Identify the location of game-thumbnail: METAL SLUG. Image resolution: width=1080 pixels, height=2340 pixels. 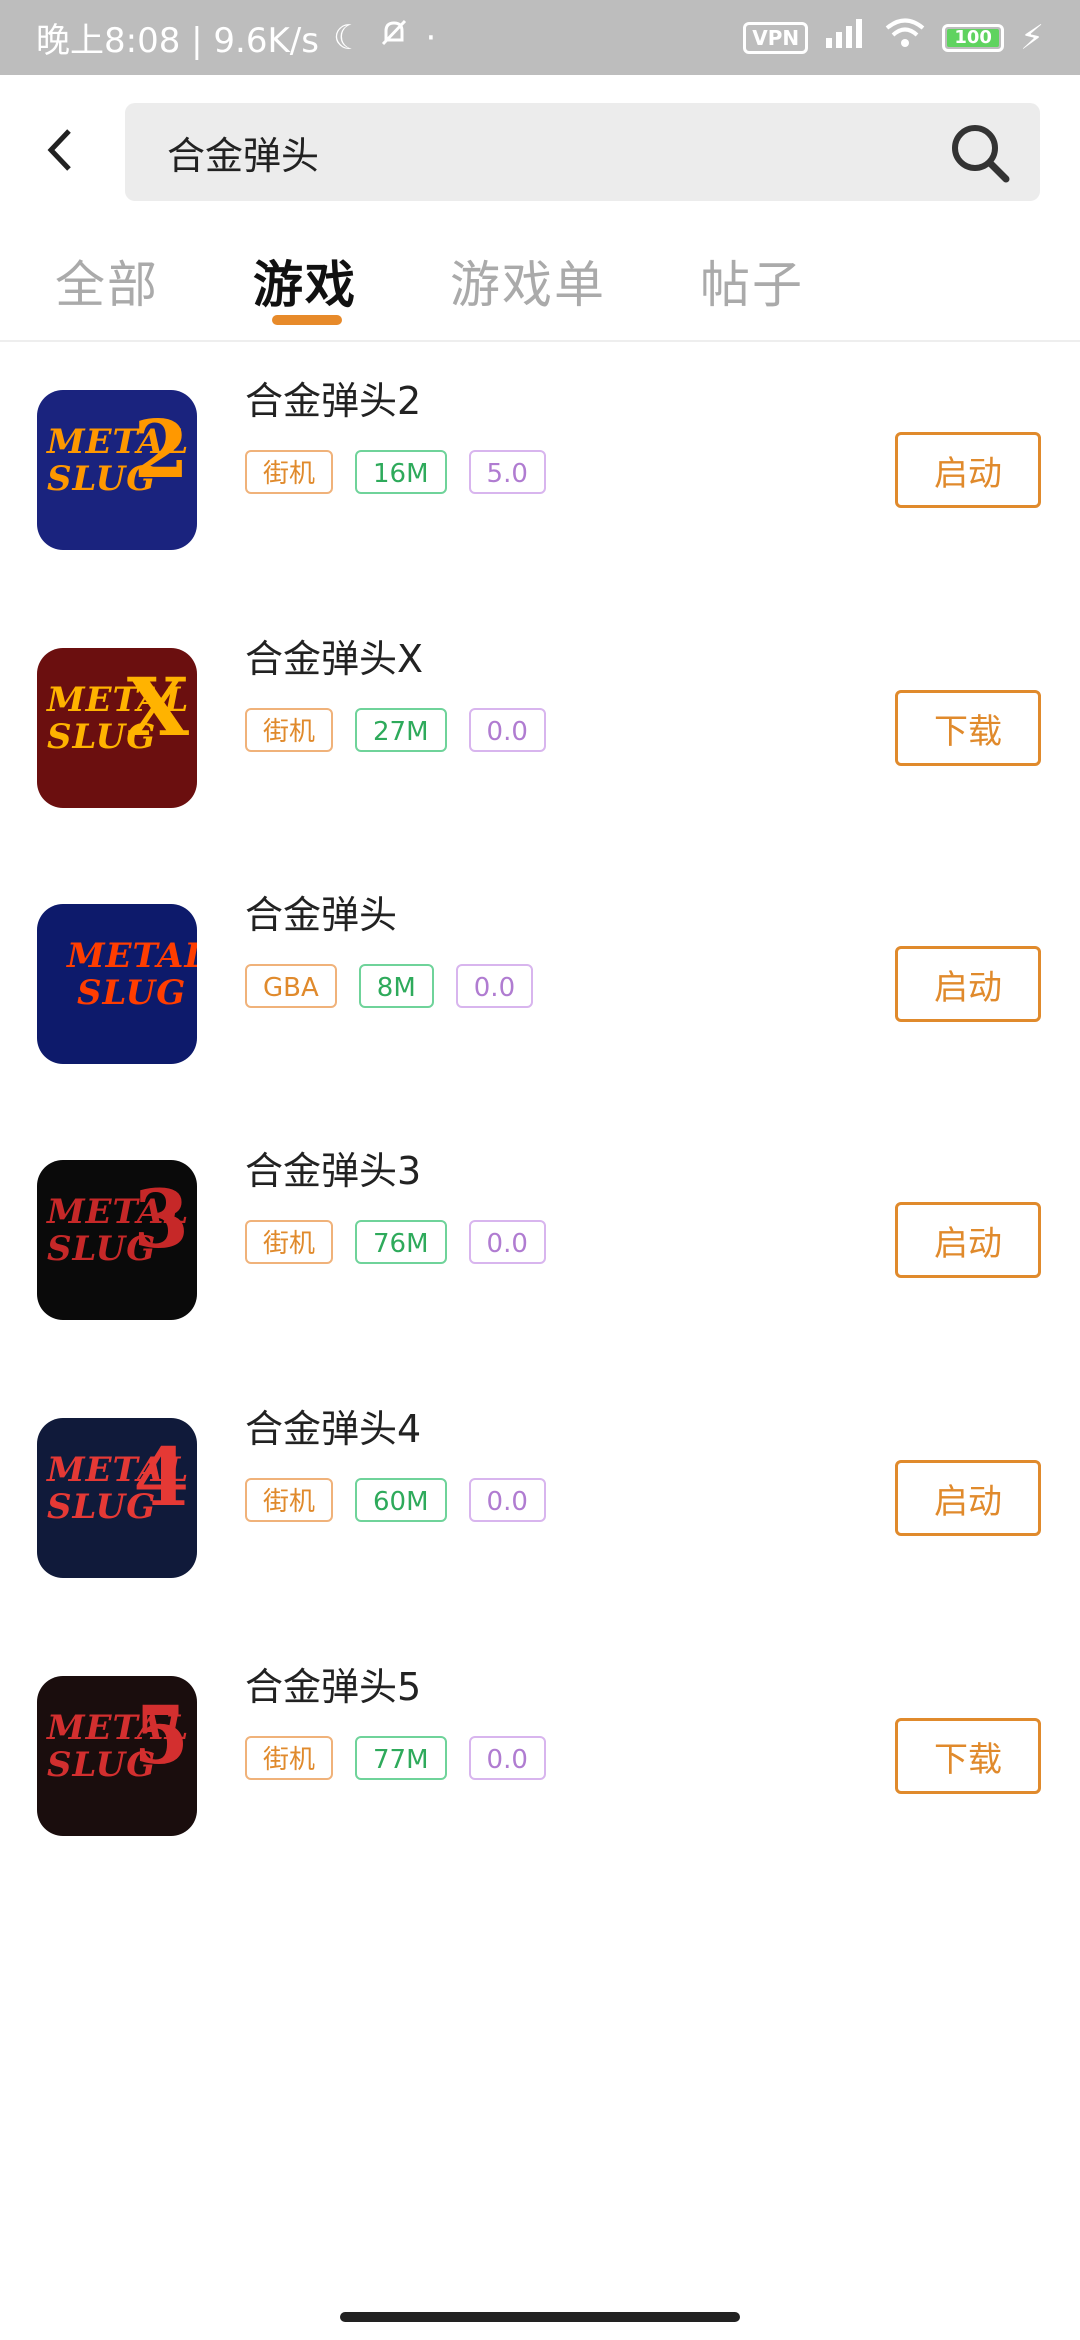
(117, 984).